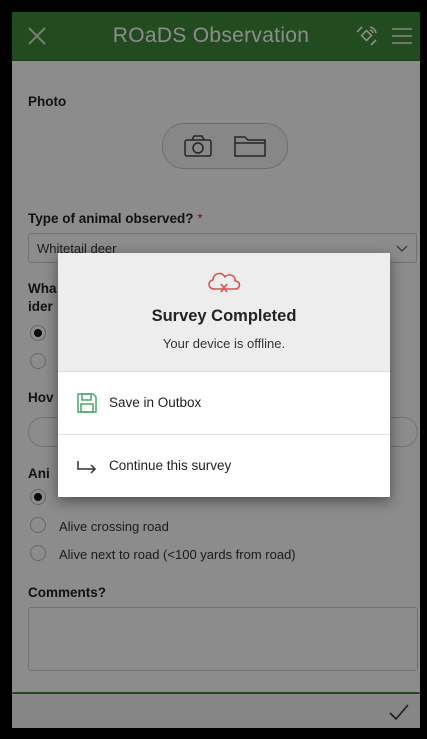  Describe the element at coordinates (87, 467) in the screenshot. I see `arrow-return-icon` at that location.